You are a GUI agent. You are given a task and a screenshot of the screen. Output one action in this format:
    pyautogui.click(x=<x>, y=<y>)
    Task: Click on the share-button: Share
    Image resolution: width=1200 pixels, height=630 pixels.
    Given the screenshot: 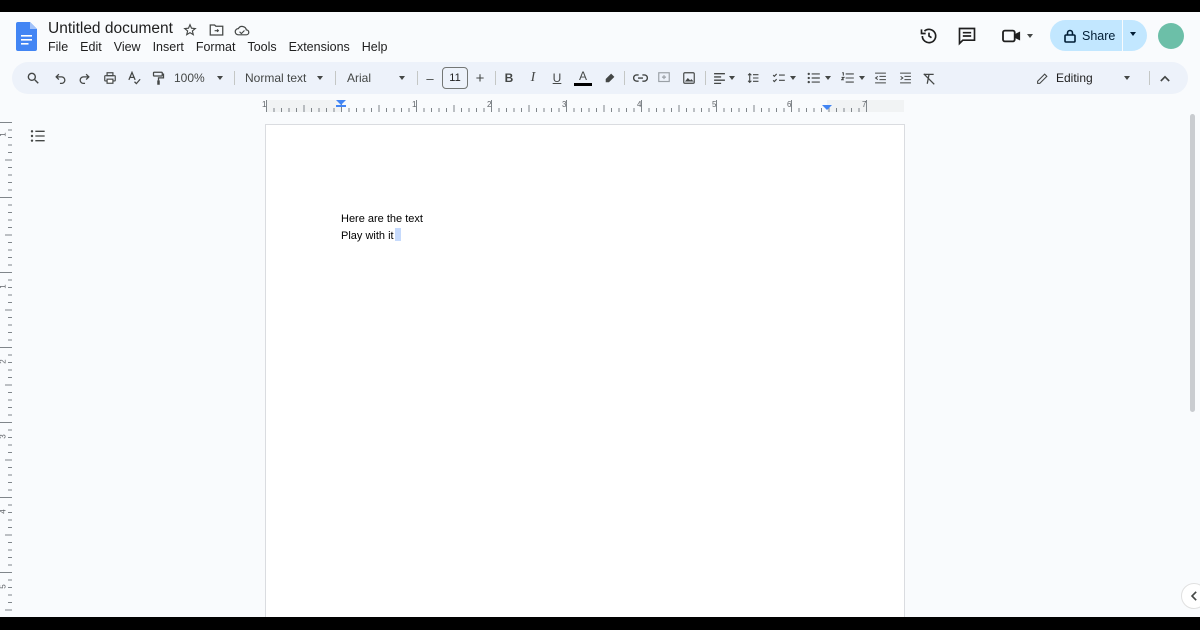 What is the action you would take?
    pyautogui.click(x=1098, y=35)
    